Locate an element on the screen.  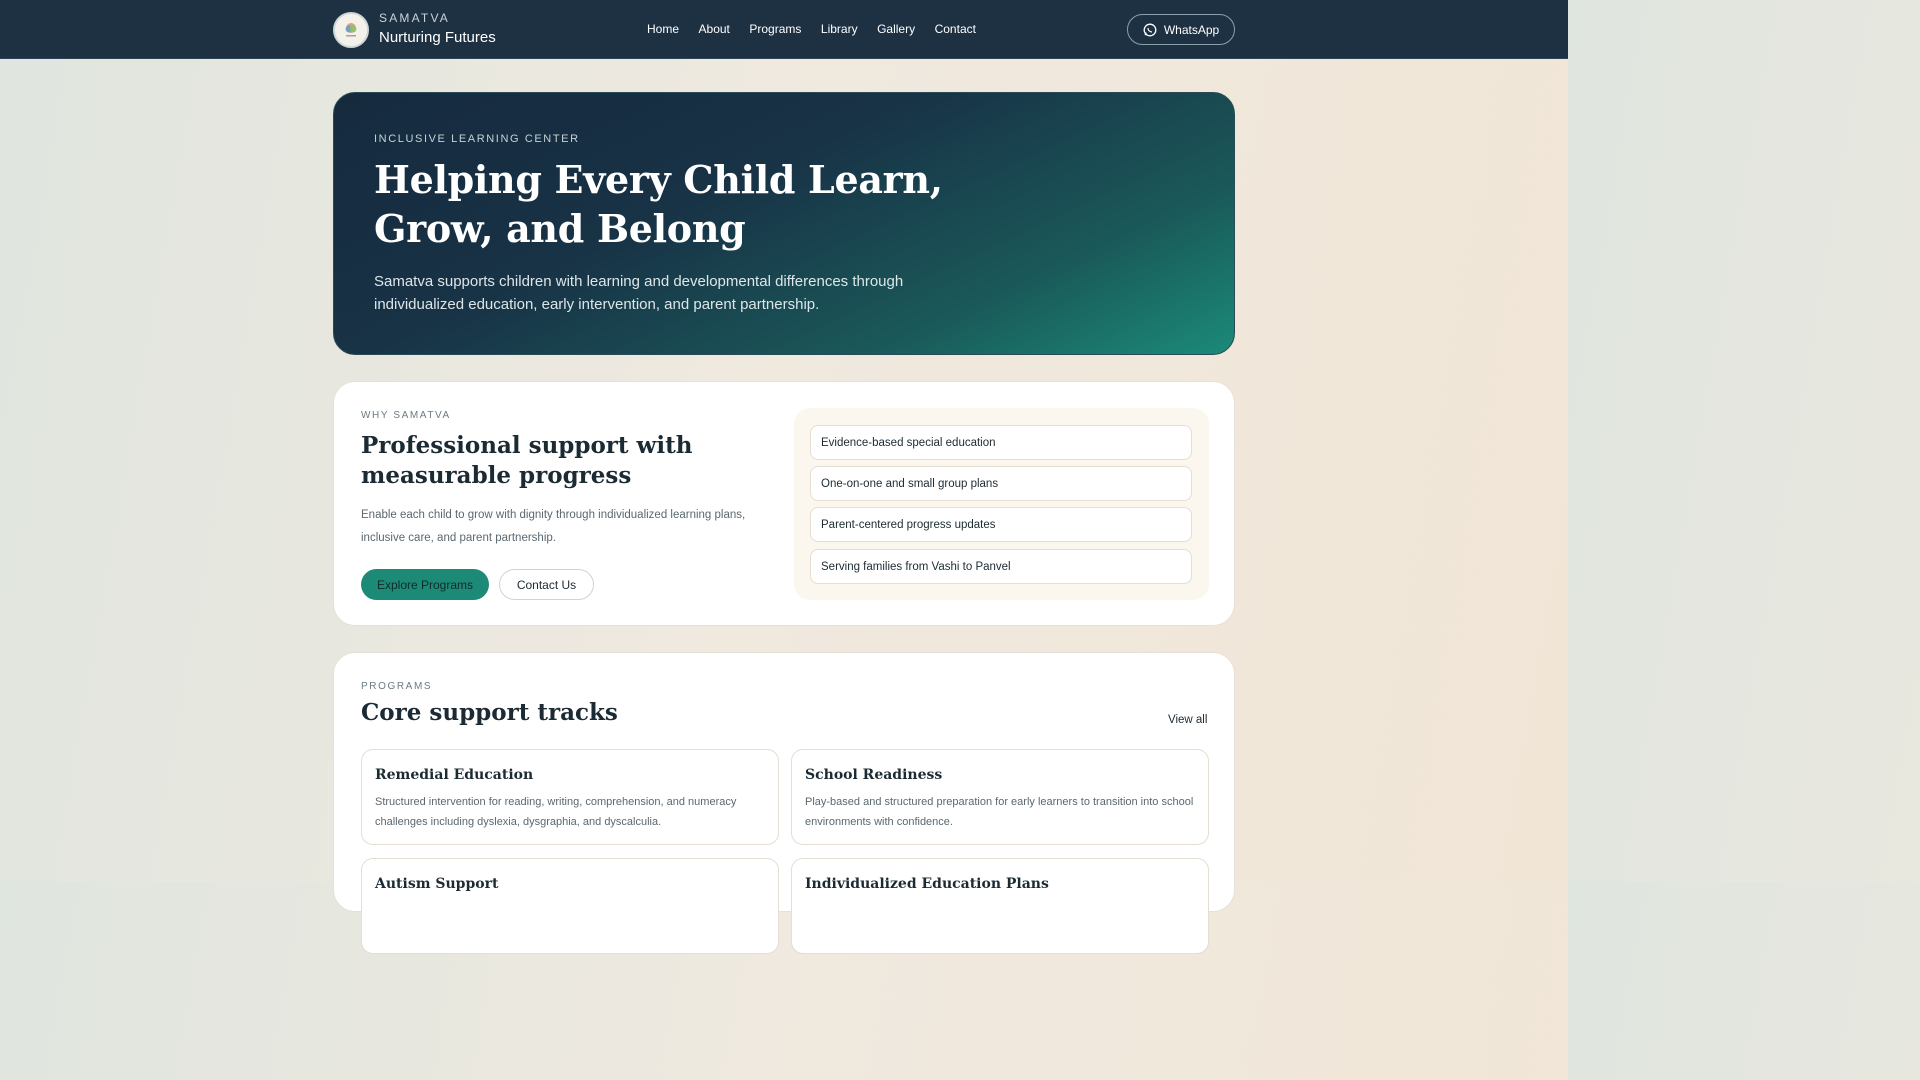
program-card-title: School Readiness is located at coordinates (874, 775).